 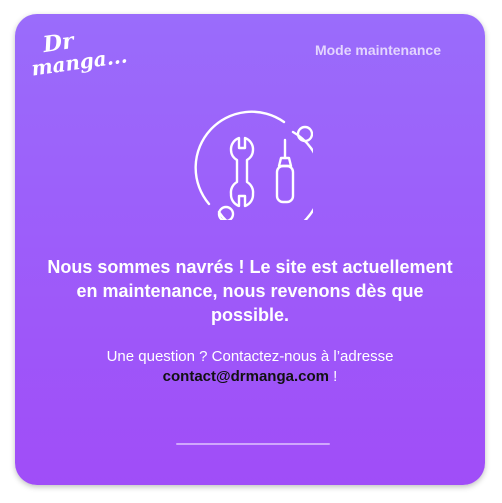 What do you see at coordinates (333, 376) in the screenshot?
I see `contact-question-suffix: !` at bounding box center [333, 376].